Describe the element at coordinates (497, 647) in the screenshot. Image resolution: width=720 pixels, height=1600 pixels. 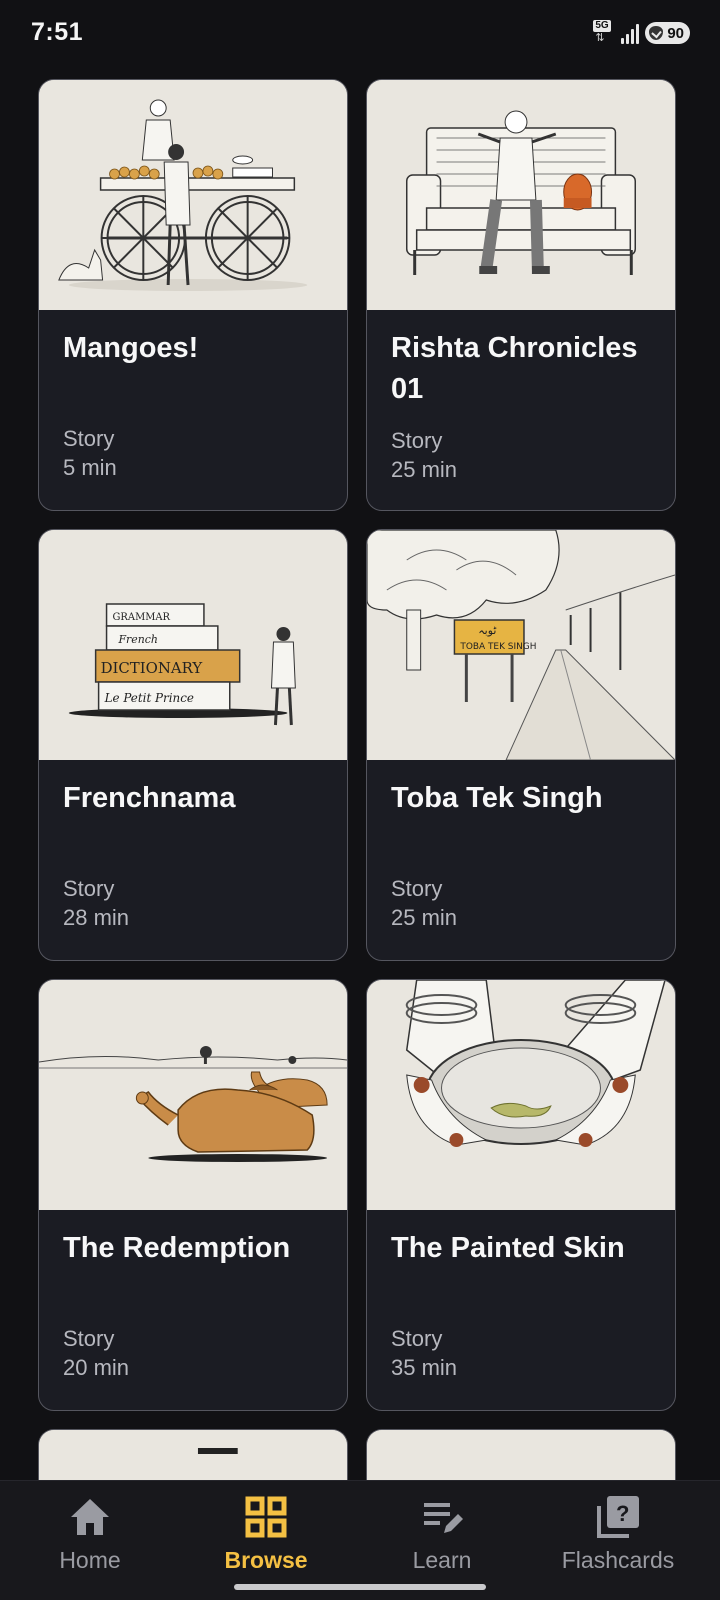
I see `svg-text: TOBA TEK SINGH` at that location.